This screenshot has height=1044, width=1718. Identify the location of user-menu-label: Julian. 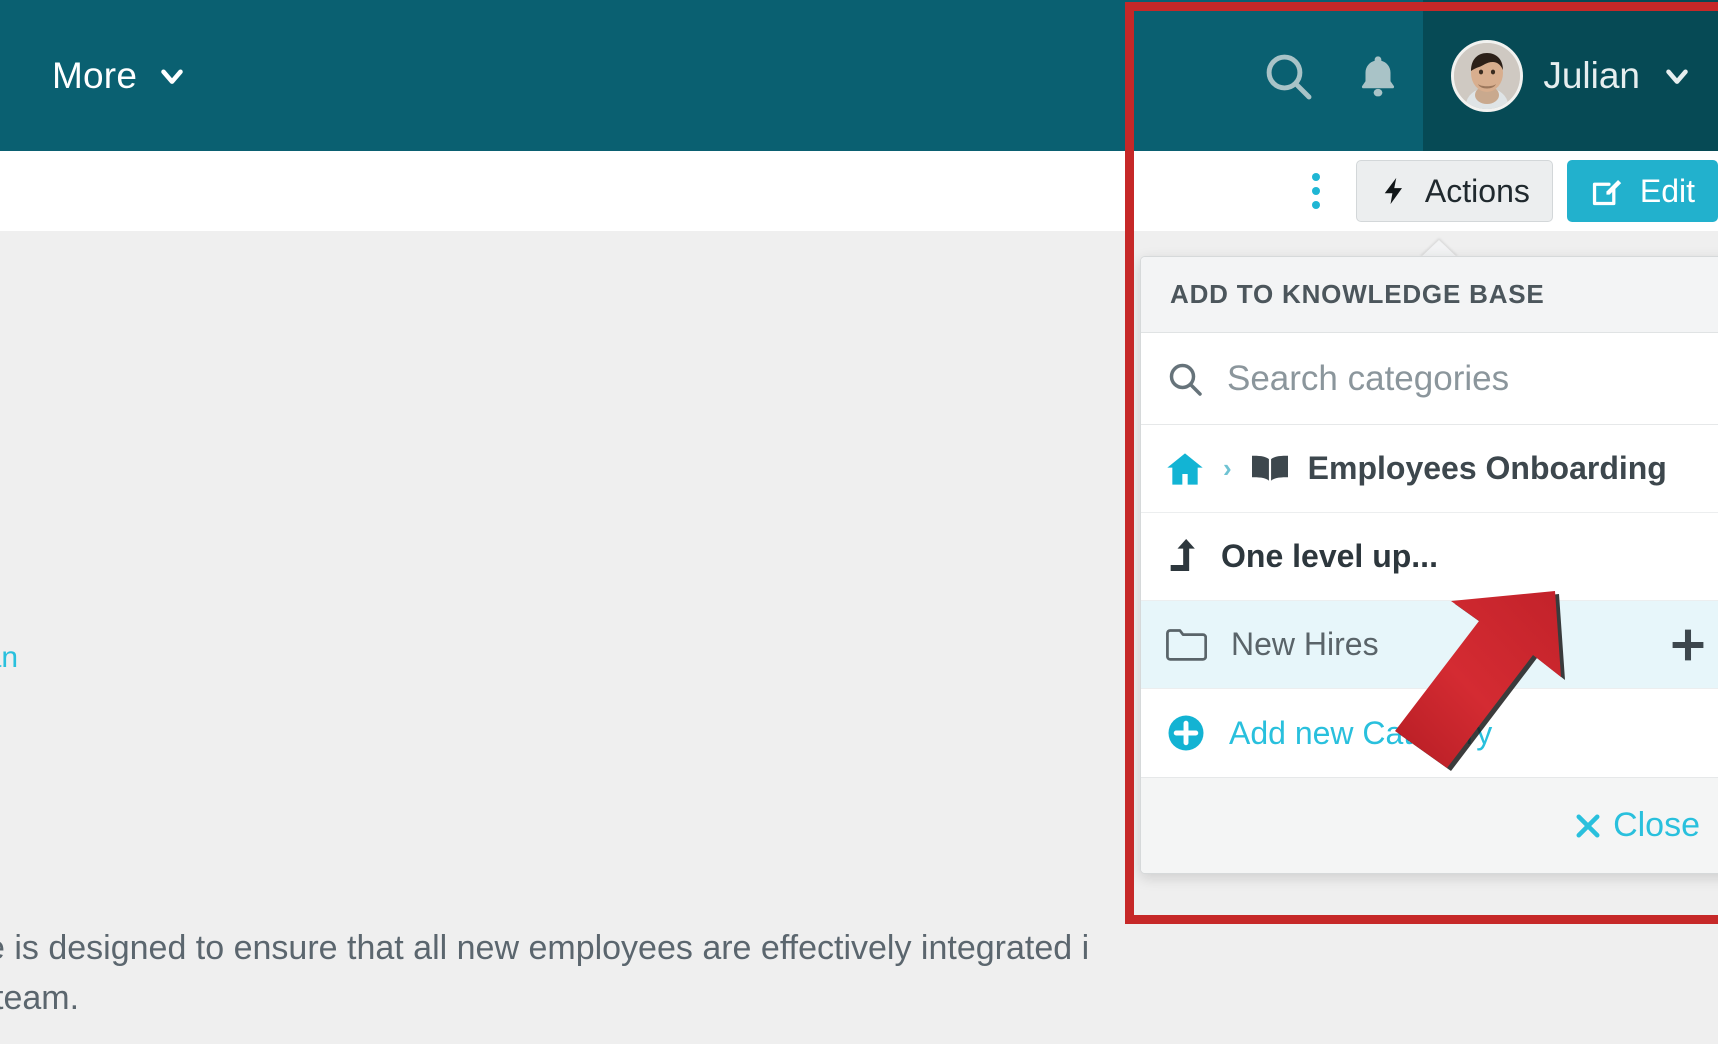
(1591, 75).